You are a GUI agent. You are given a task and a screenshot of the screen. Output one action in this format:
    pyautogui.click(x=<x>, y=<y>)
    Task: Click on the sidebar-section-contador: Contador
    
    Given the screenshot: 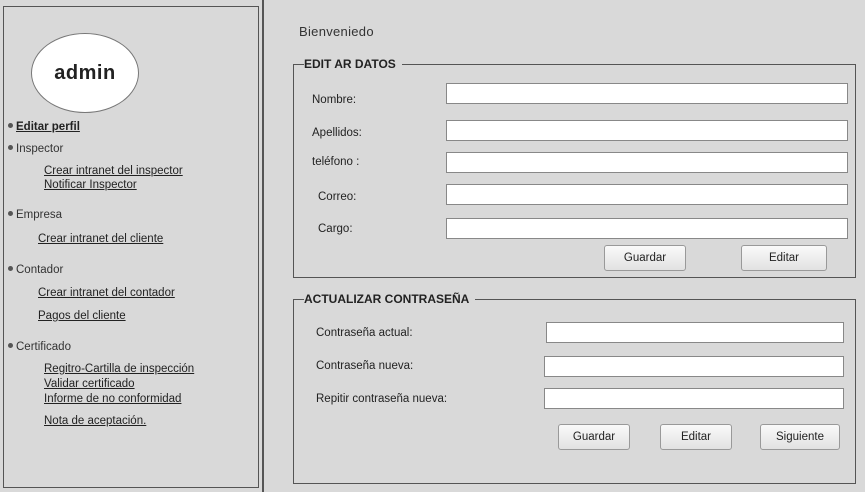 What is the action you would take?
    pyautogui.click(x=35, y=270)
    